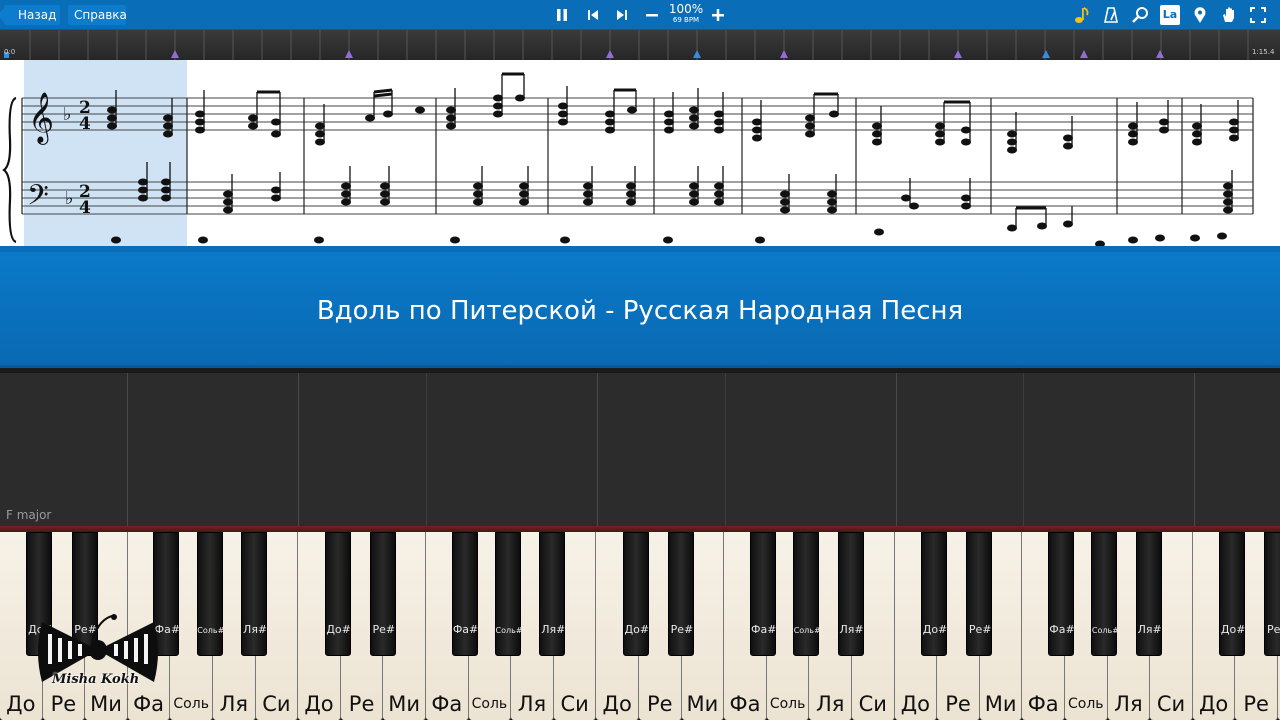 The image size is (1280, 720). I want to click on tempo-percent: 100%, so click(686, 9).